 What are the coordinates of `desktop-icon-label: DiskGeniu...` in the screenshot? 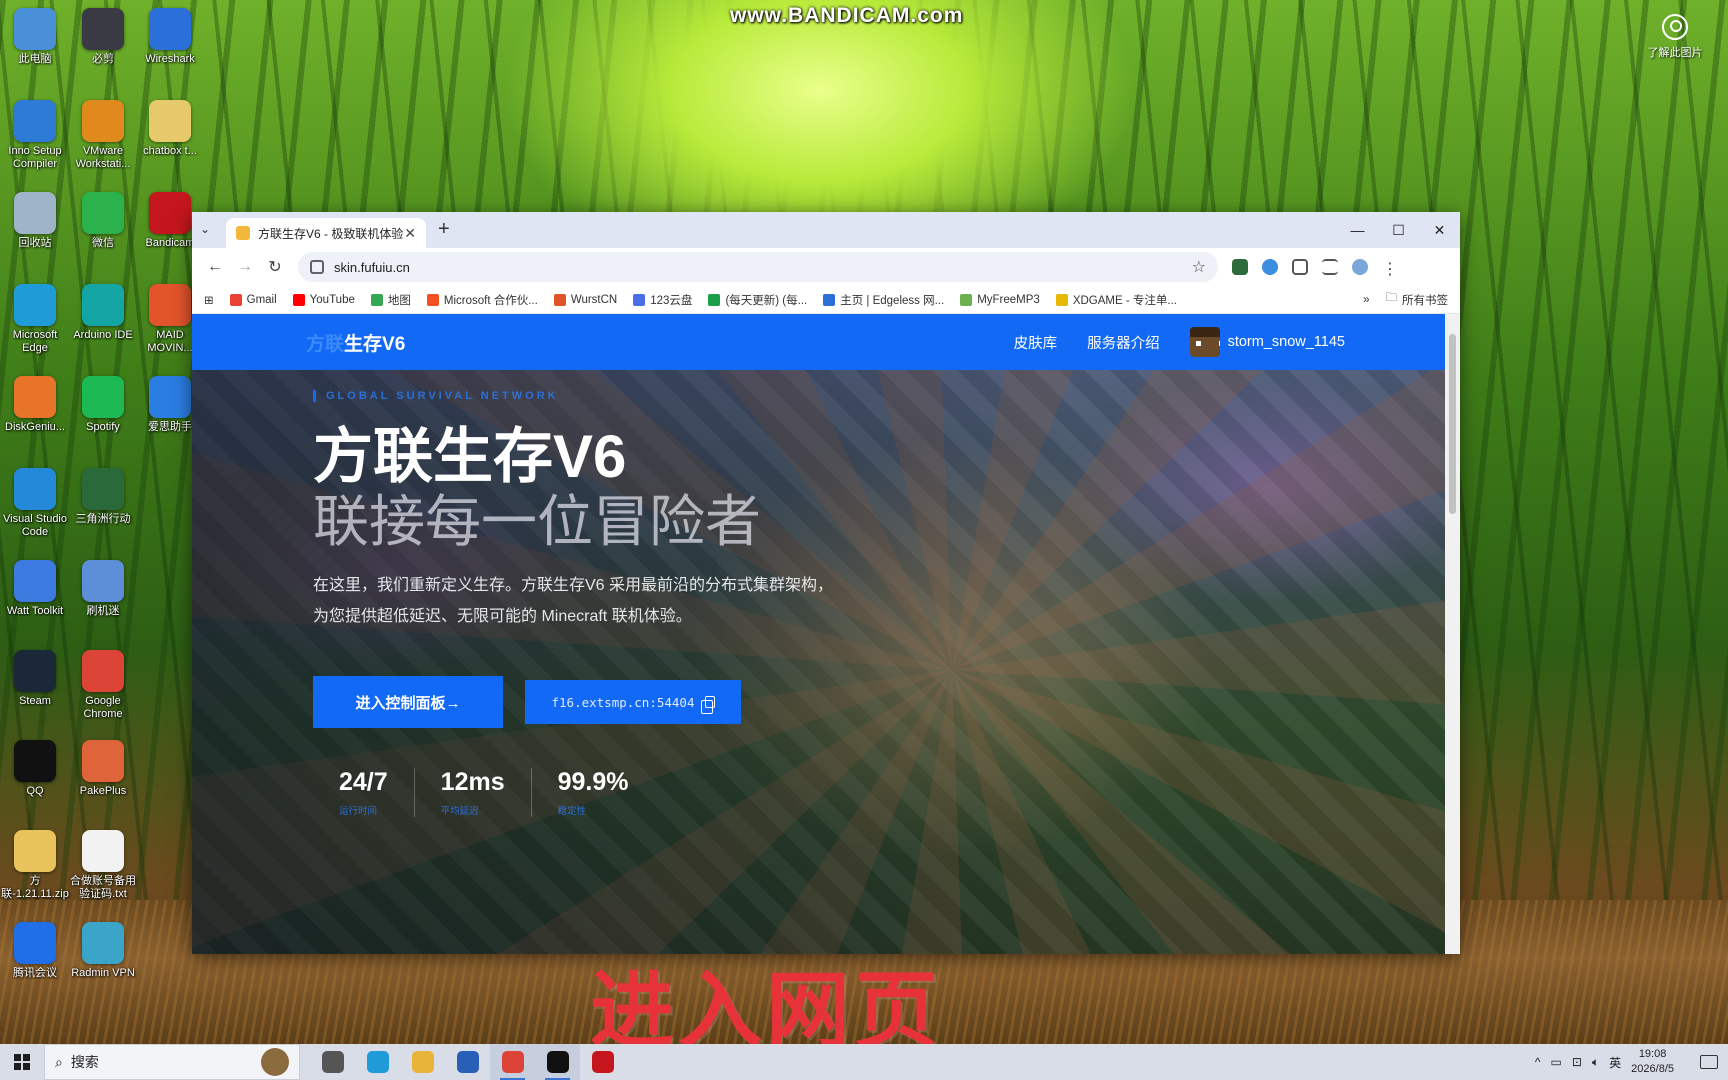 It's located at (35, 427).